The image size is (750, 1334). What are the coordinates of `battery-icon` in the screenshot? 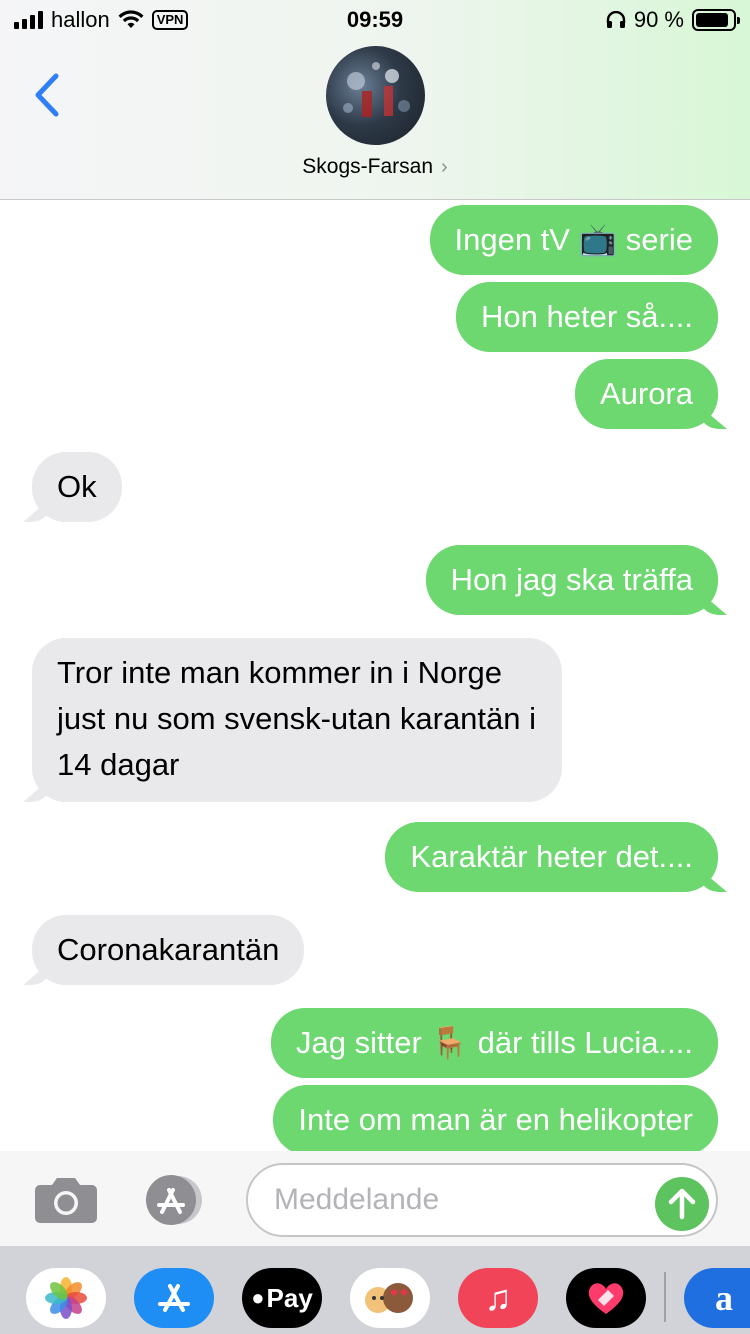 It's located at (716, 20).